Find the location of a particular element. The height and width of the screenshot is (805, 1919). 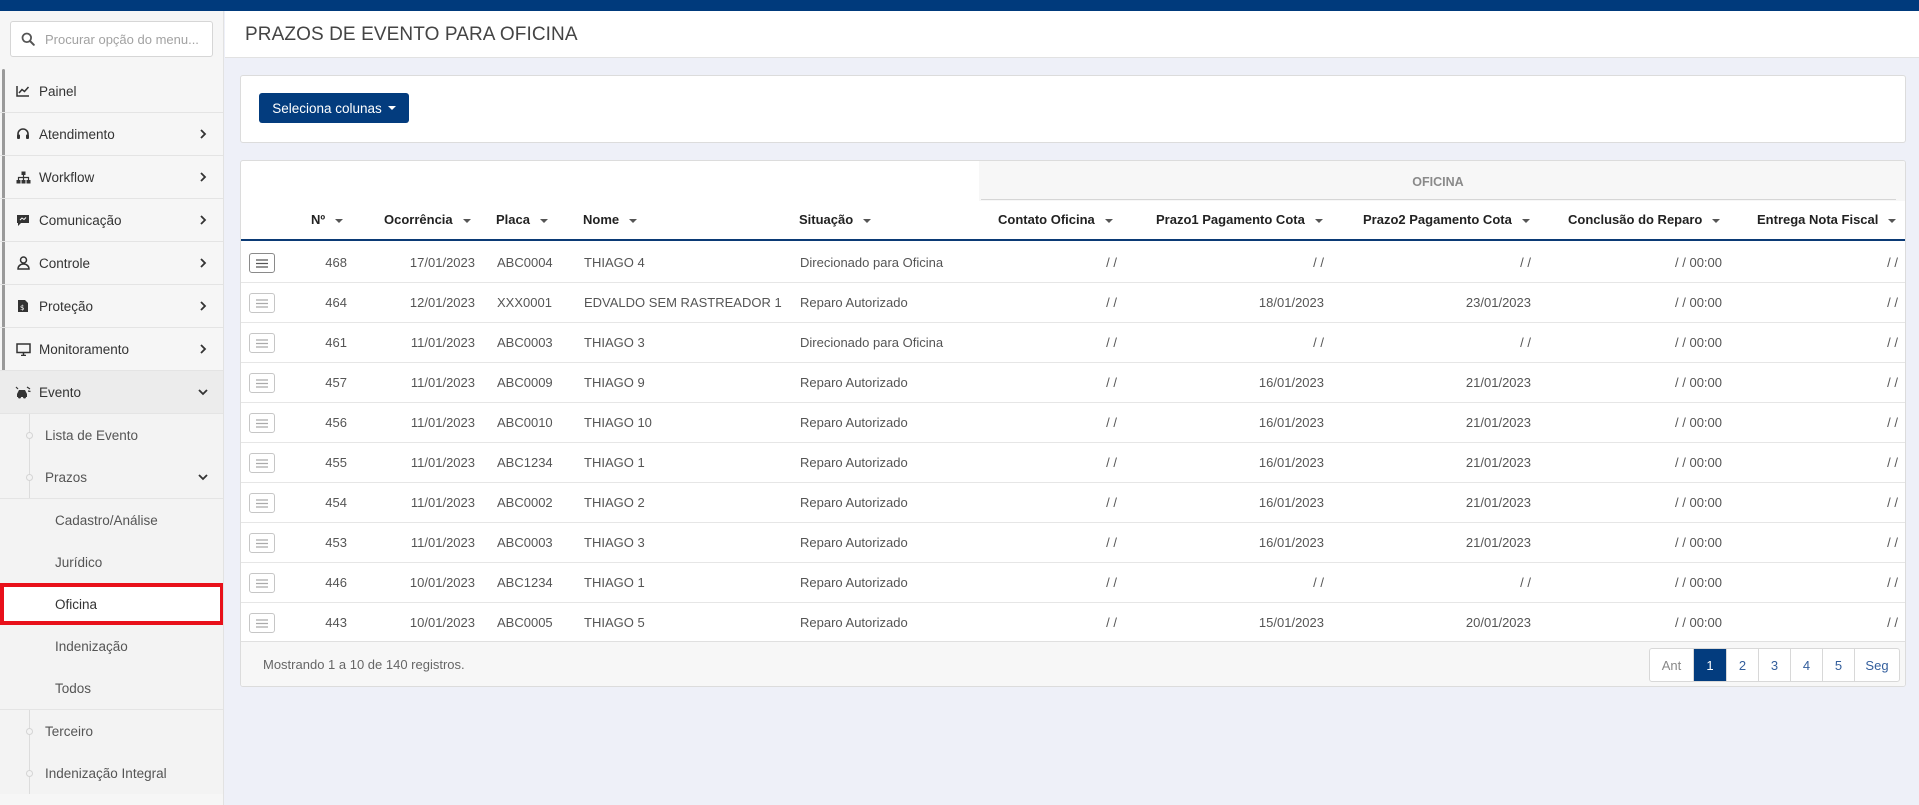

sidebar-item-controle: Controle is located at coordinates (111, 263).